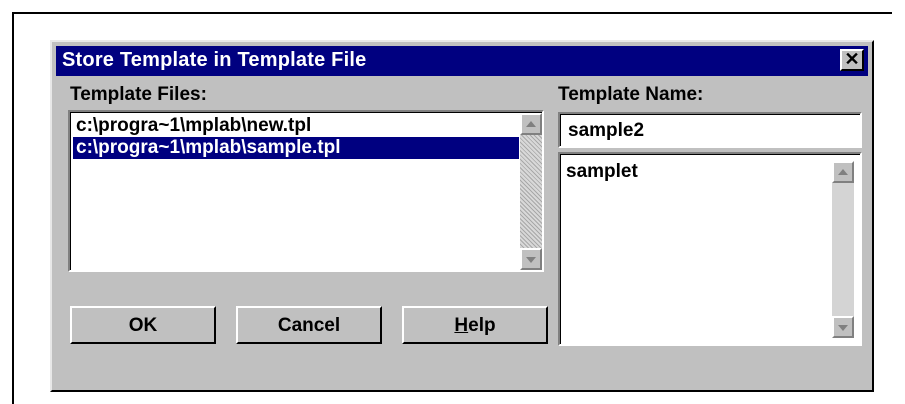 This screenshot has width=905, height=404. I want to click on template-name-input, so click(713, 131).